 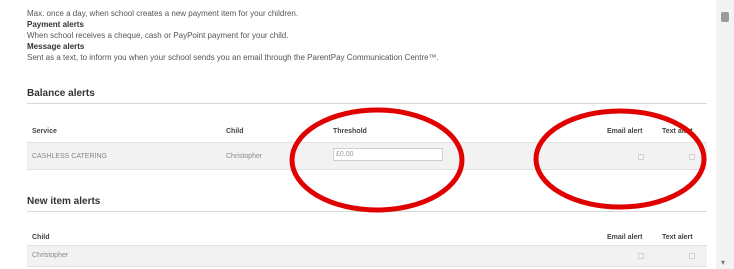 What do you see at coordinates (725, 17) in the screenshot?
I see `scroll-thumb` at bounding box center [725, 17].